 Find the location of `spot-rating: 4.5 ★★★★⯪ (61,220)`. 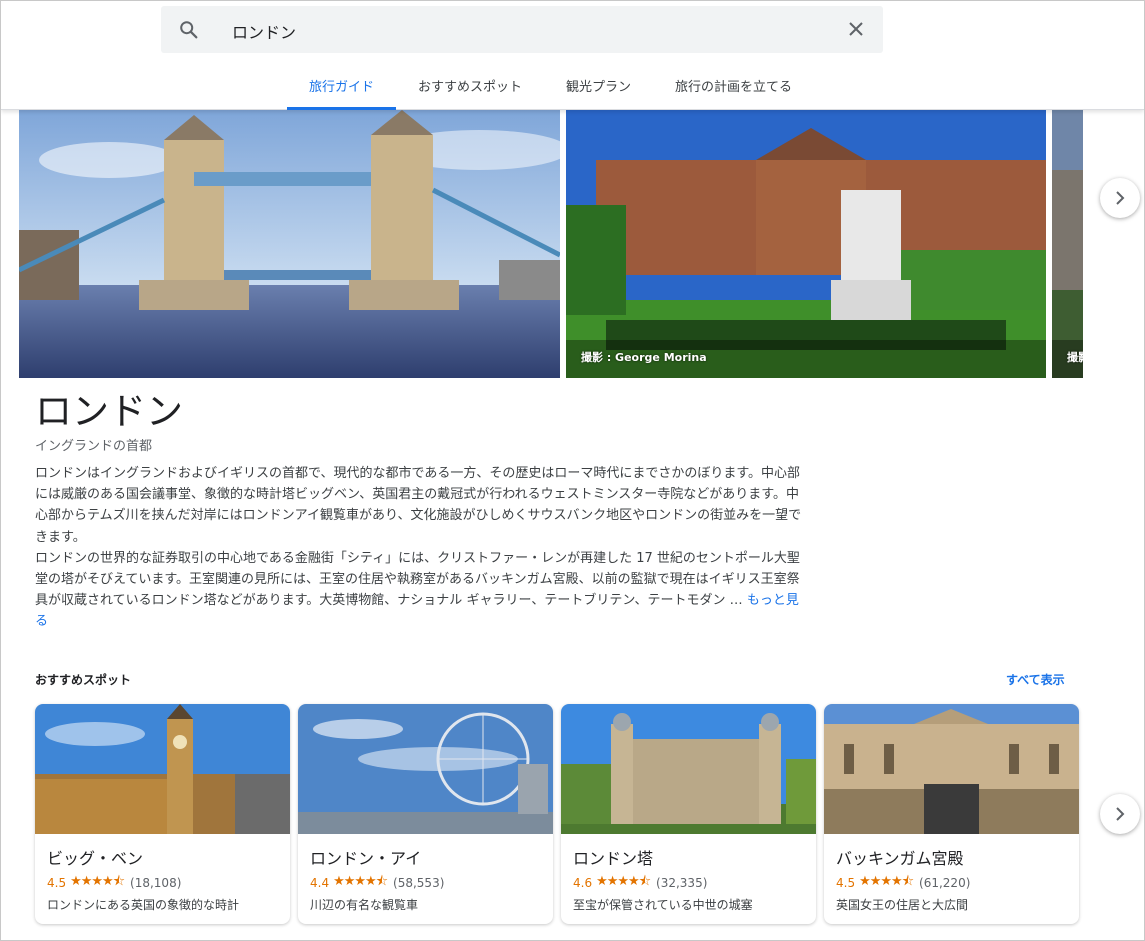

spot-rating: 4.5 ★★★★⯪ (61,220) is located at coordinates (903, 883).